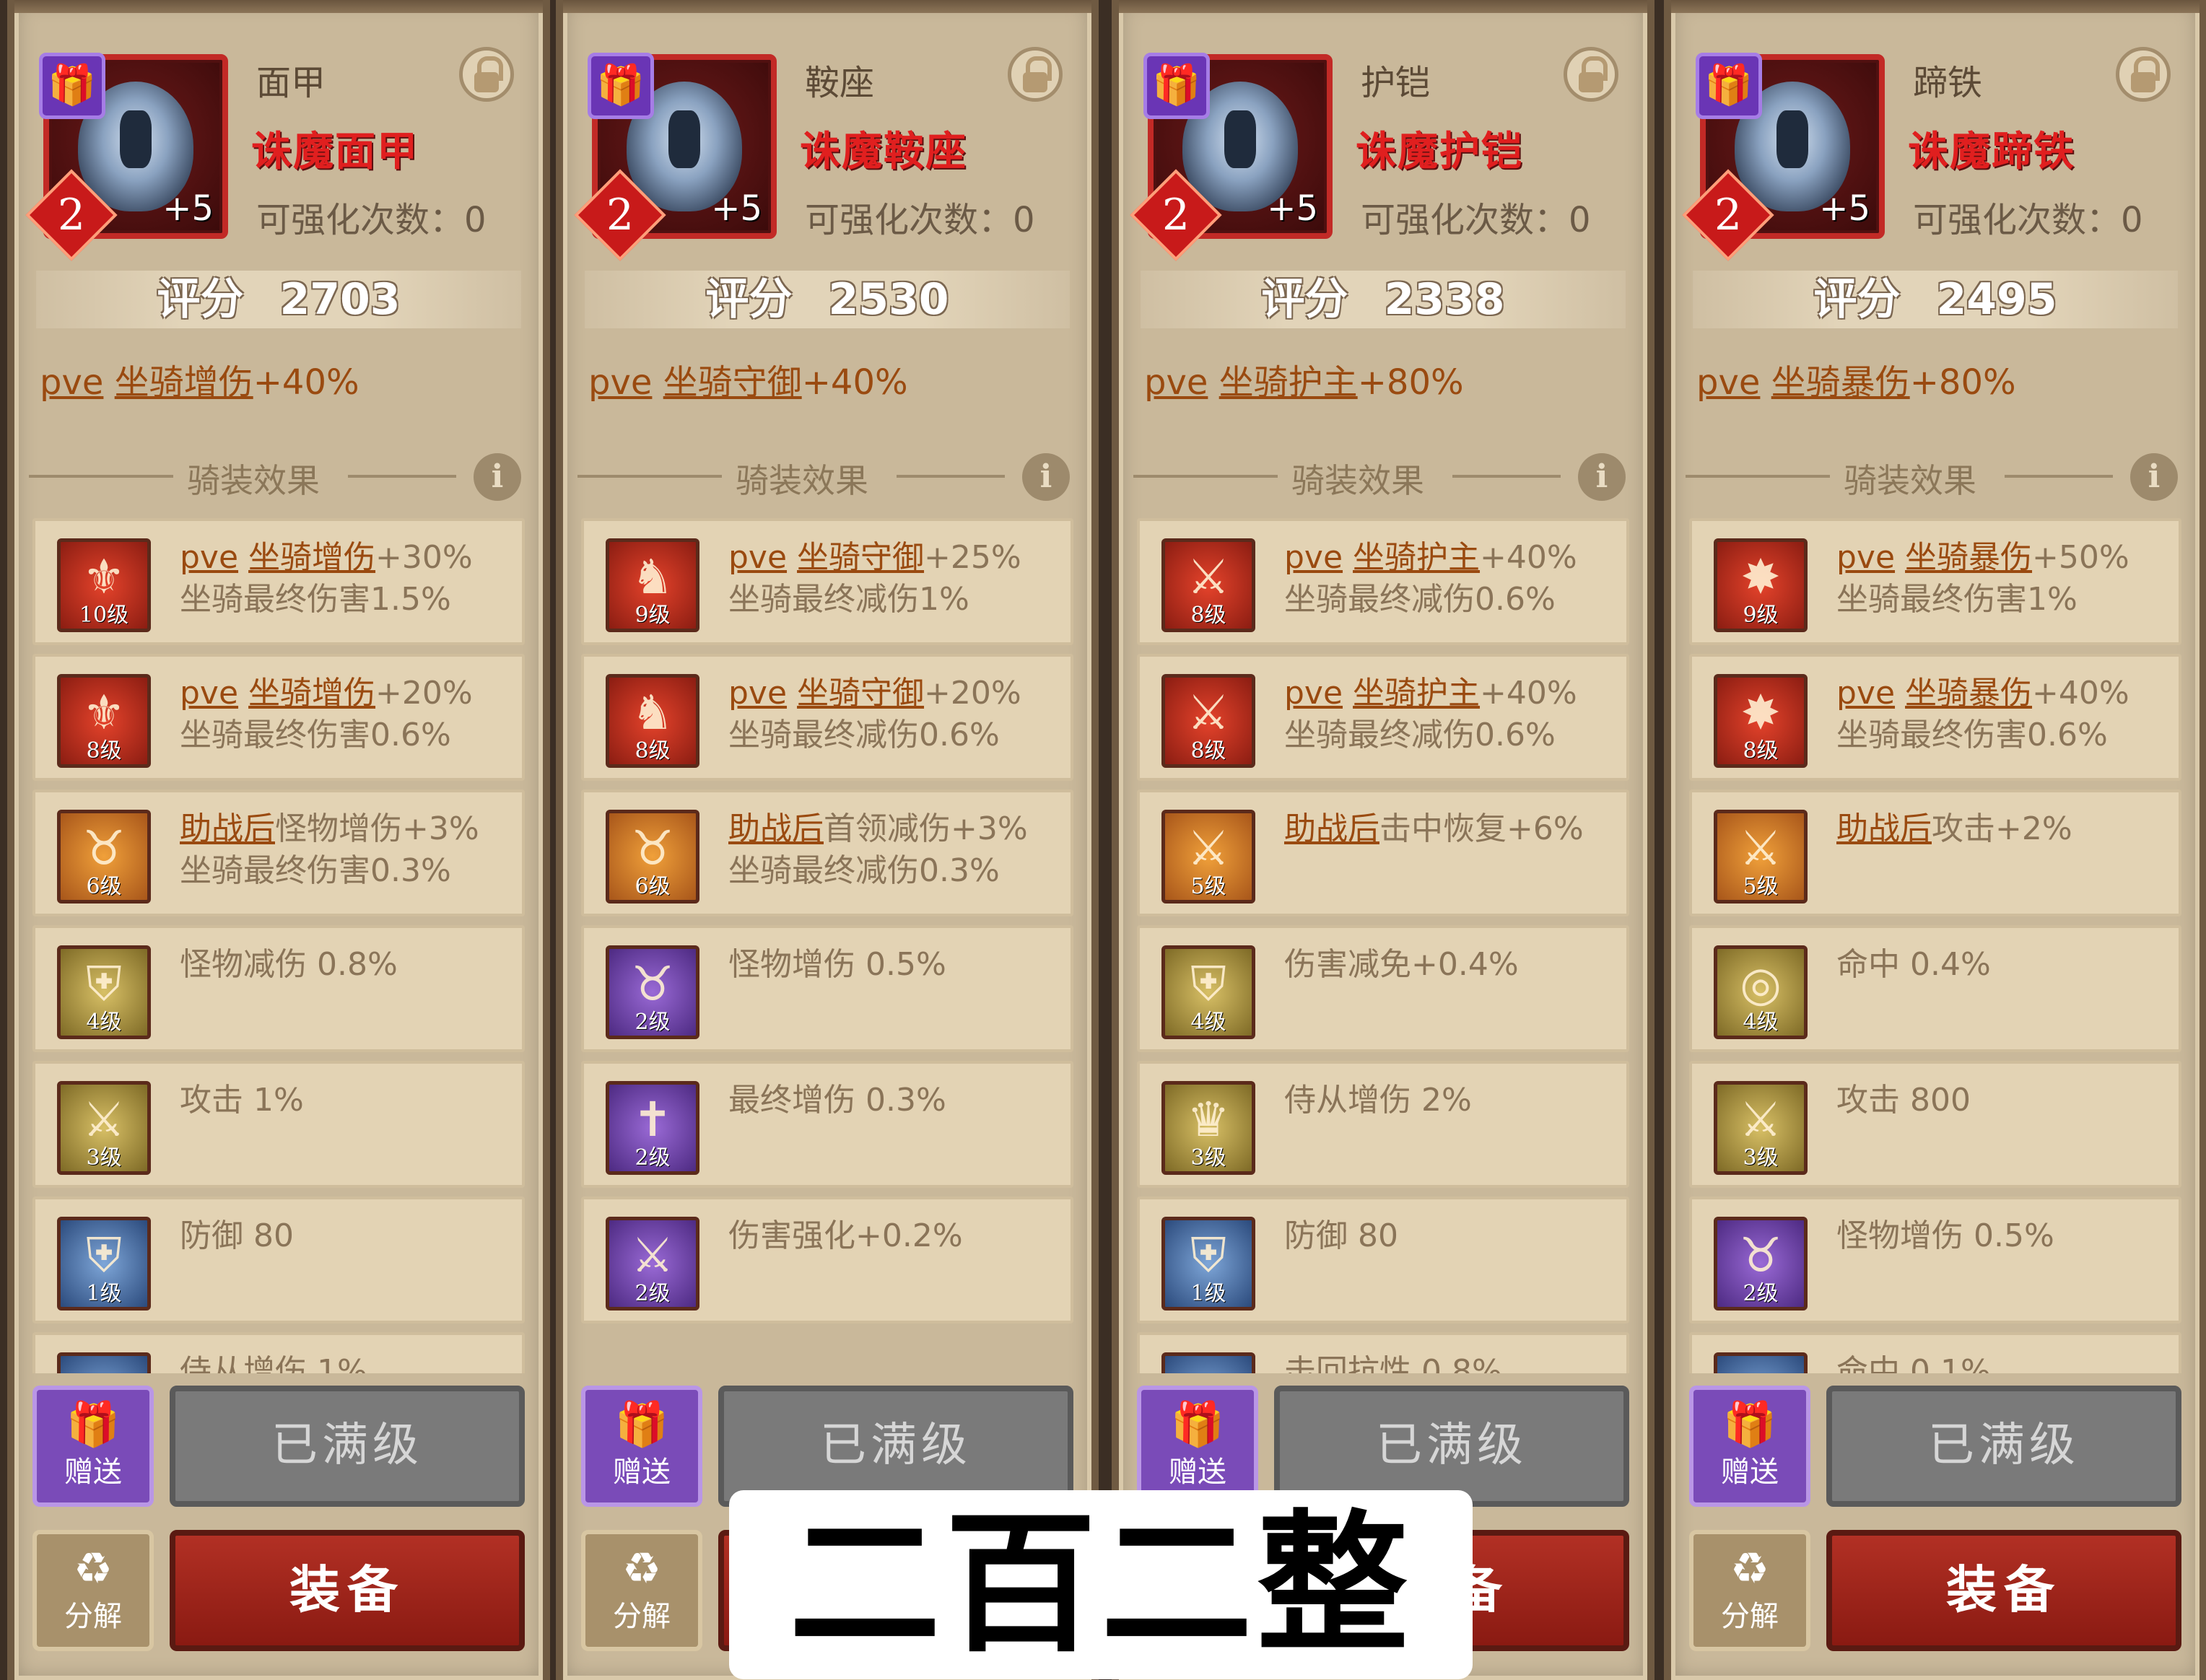 The width and height of the screenshot is (2206, 1680). What do you see at coordinates (2003, 1362) in the screenshot?
I see `effect-text: 命中 0.1%` at bounding box center [2003, 1362].